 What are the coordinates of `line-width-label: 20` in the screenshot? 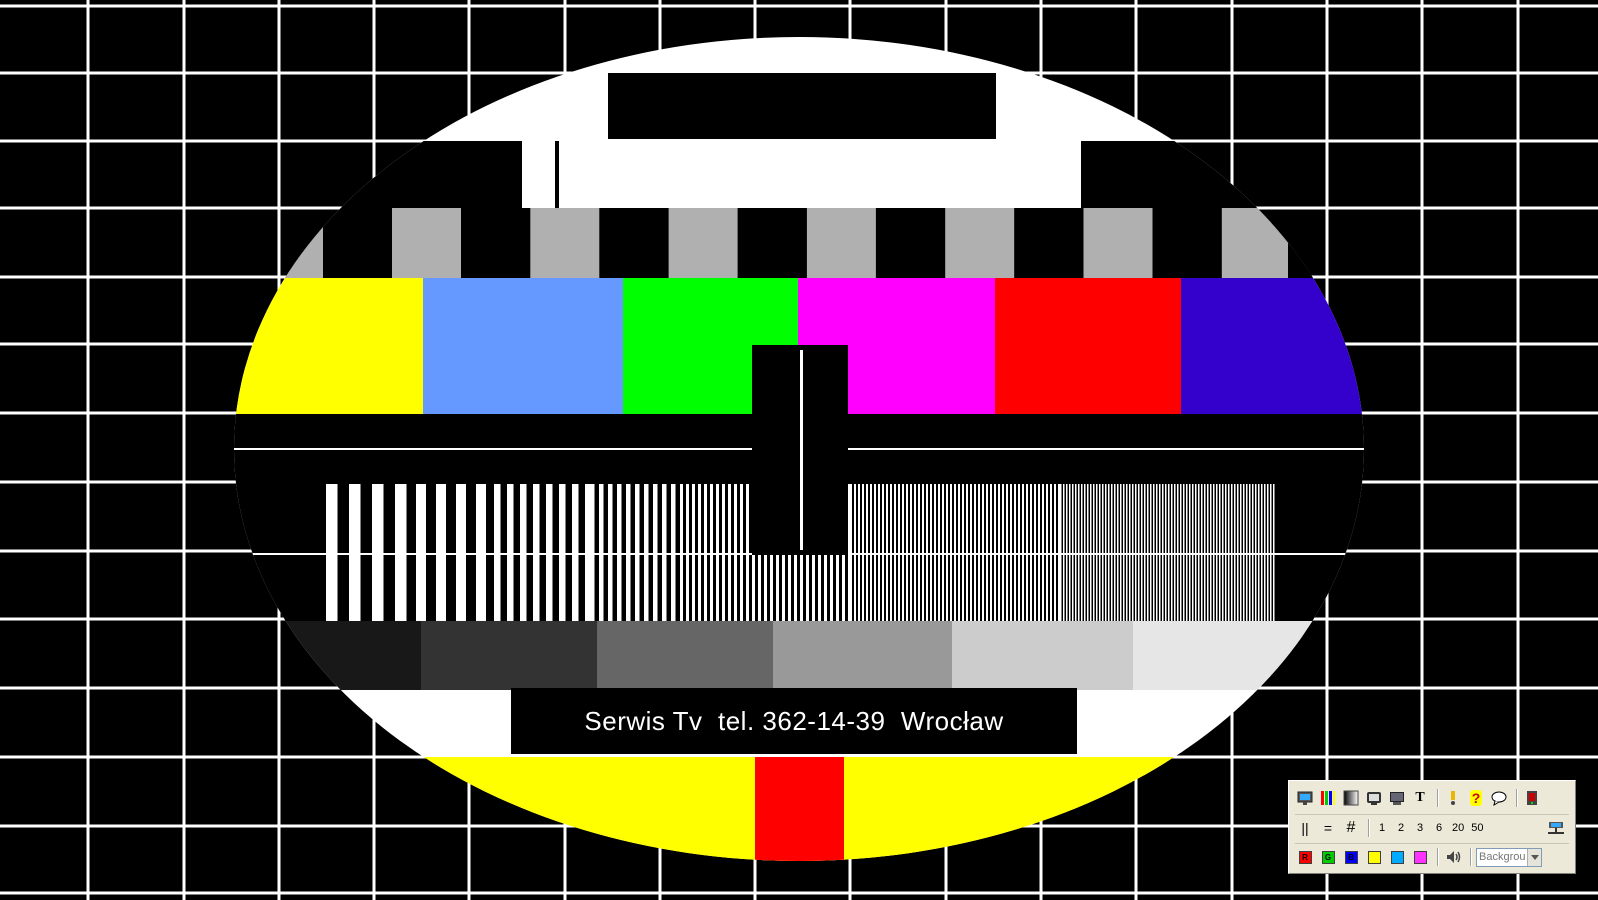 It's located at (1458, 828).